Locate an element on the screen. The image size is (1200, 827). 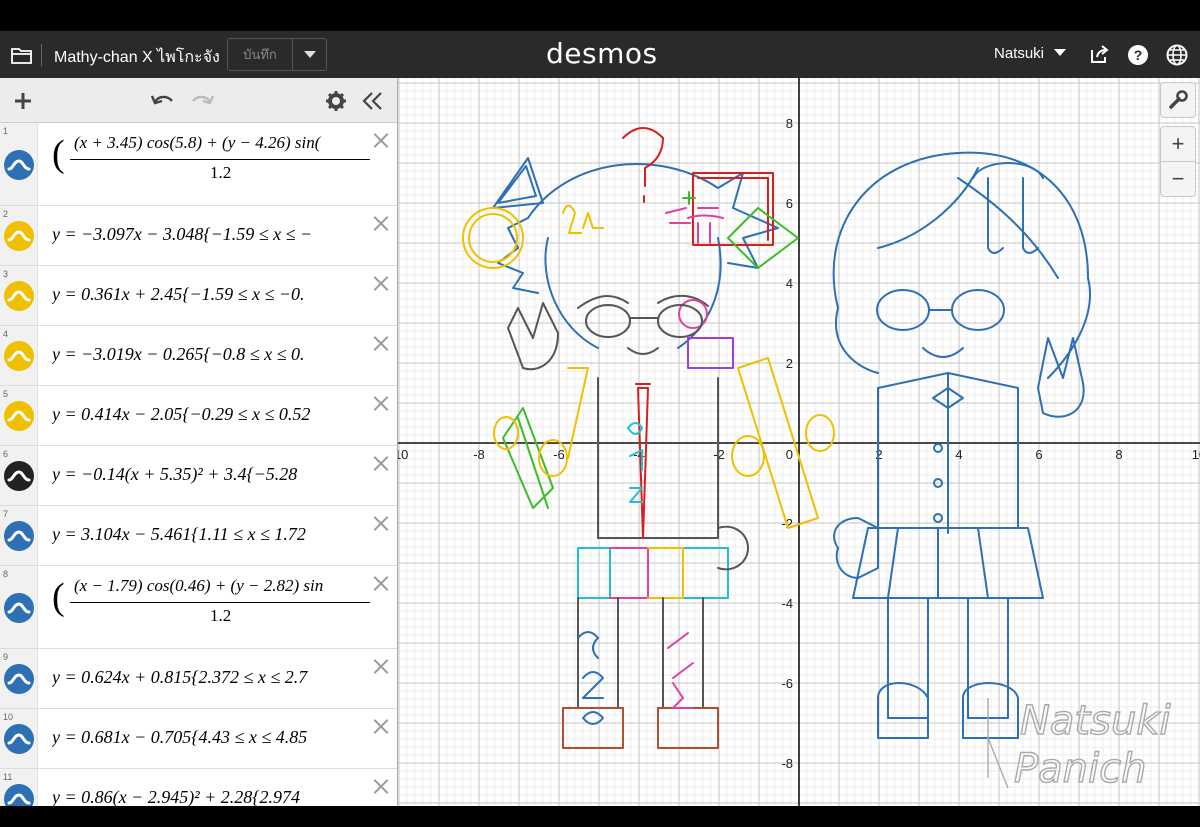
expression-latex: y = 0.86(x − 2.945)² + 2.28{2.974 is located at coordinates (206, 796).